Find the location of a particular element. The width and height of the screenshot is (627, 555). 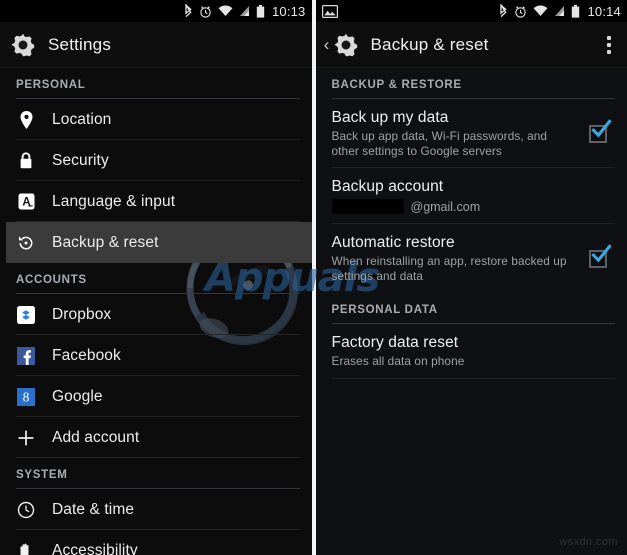

account-domain: @gmail.com is located at coordinates (445, 206).